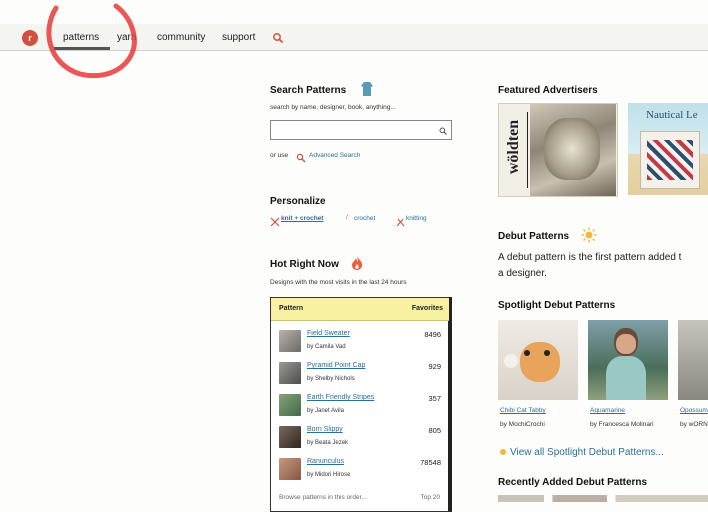 Image resolution: width=708 pixels, height=512 pixels. What do you see at coordinates (279, 155) in the screenshot?
I see `or-use-label: or use` at bounding box center [279, 155].